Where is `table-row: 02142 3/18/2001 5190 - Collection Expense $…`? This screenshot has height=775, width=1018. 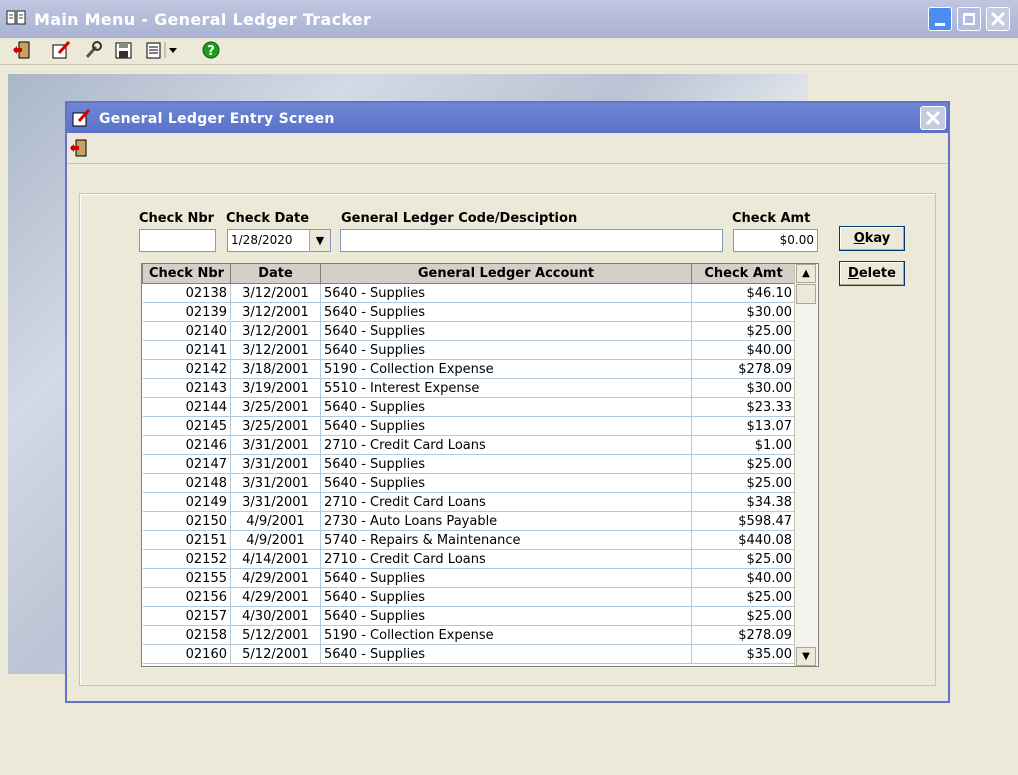 table-row: 02142 3/18/2001 5190 - Collection Expense $… is located at coordinates (469, 369).